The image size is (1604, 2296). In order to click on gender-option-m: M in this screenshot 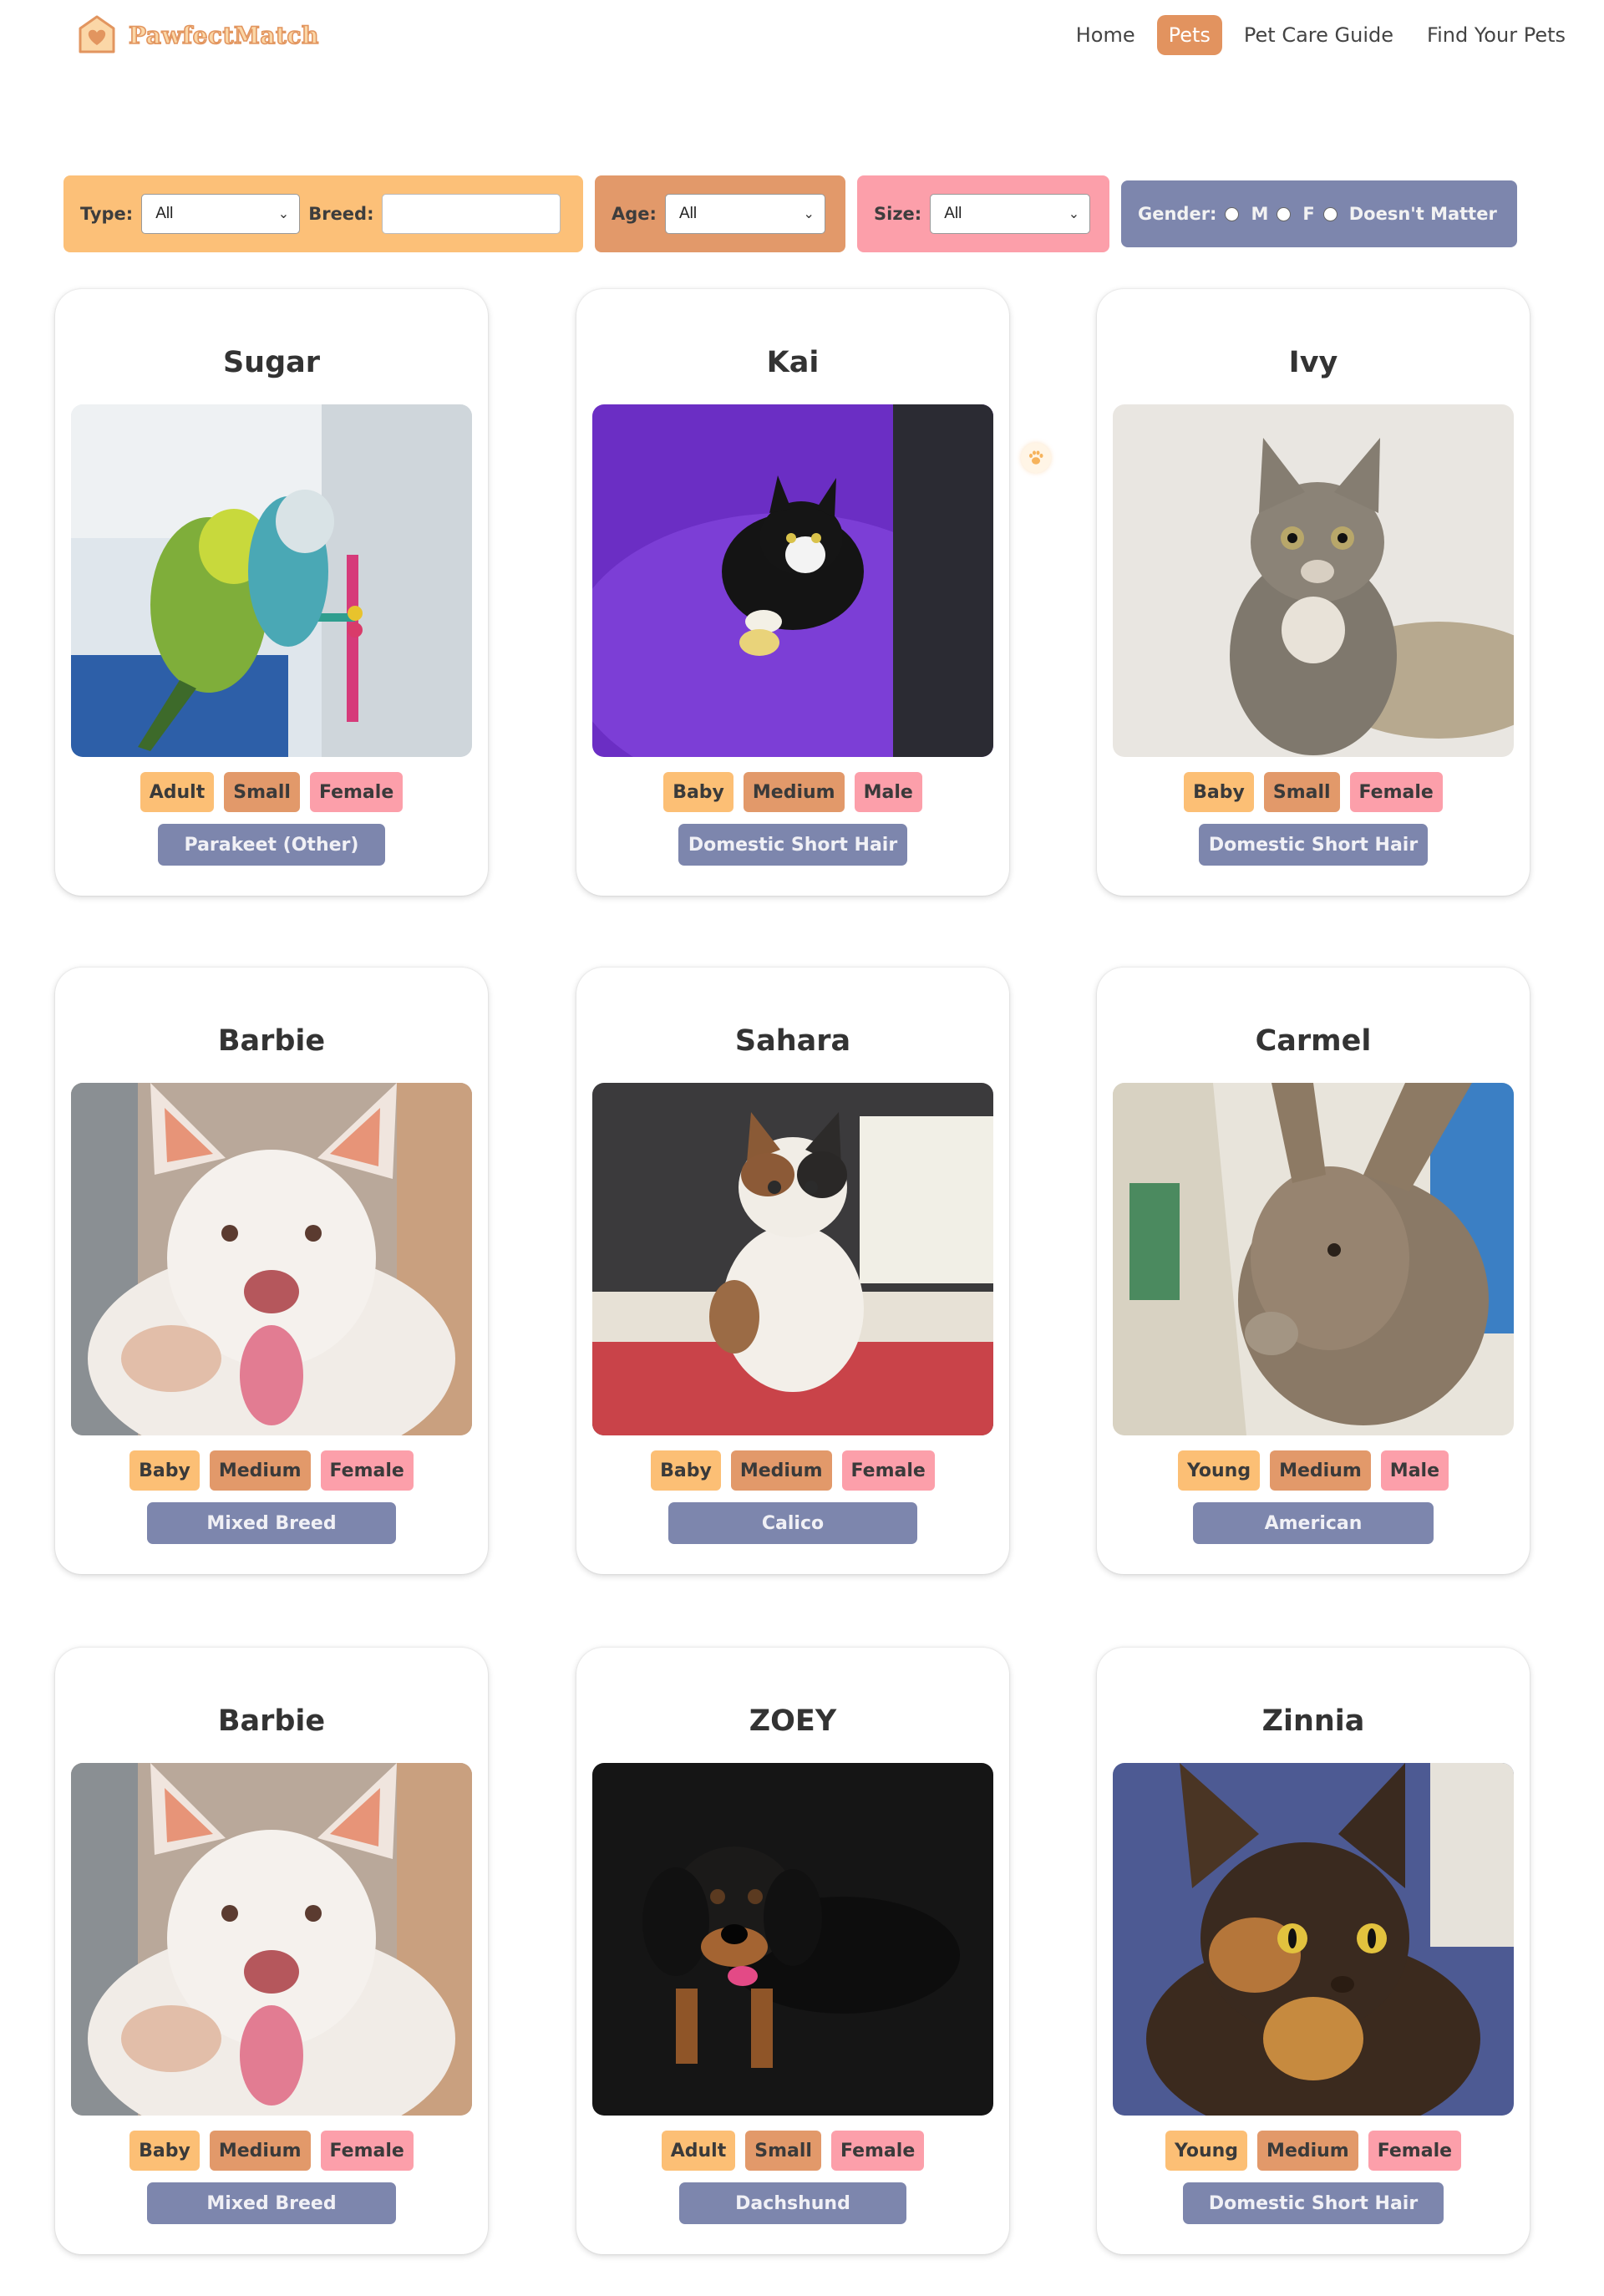, I will do `click(1246, 214)`.